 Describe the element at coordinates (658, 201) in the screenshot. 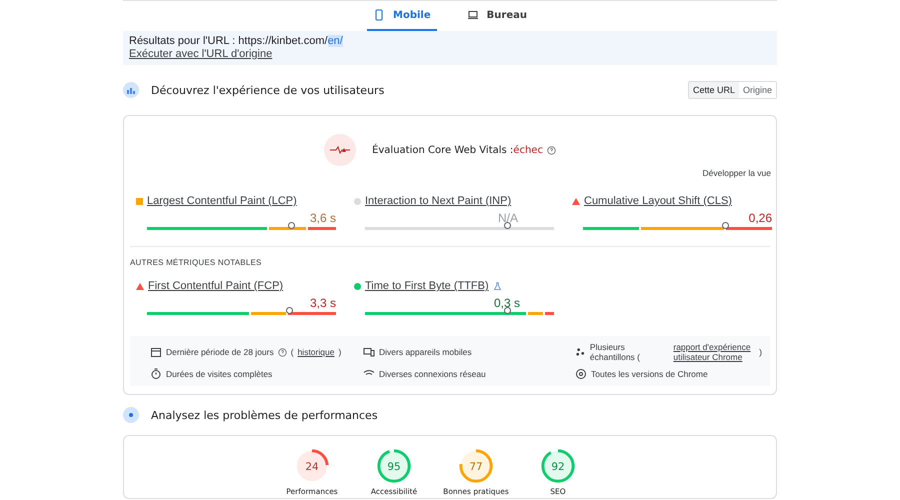

I see `metric-link: Cumulative Layout Shift (CLS)` at that location.